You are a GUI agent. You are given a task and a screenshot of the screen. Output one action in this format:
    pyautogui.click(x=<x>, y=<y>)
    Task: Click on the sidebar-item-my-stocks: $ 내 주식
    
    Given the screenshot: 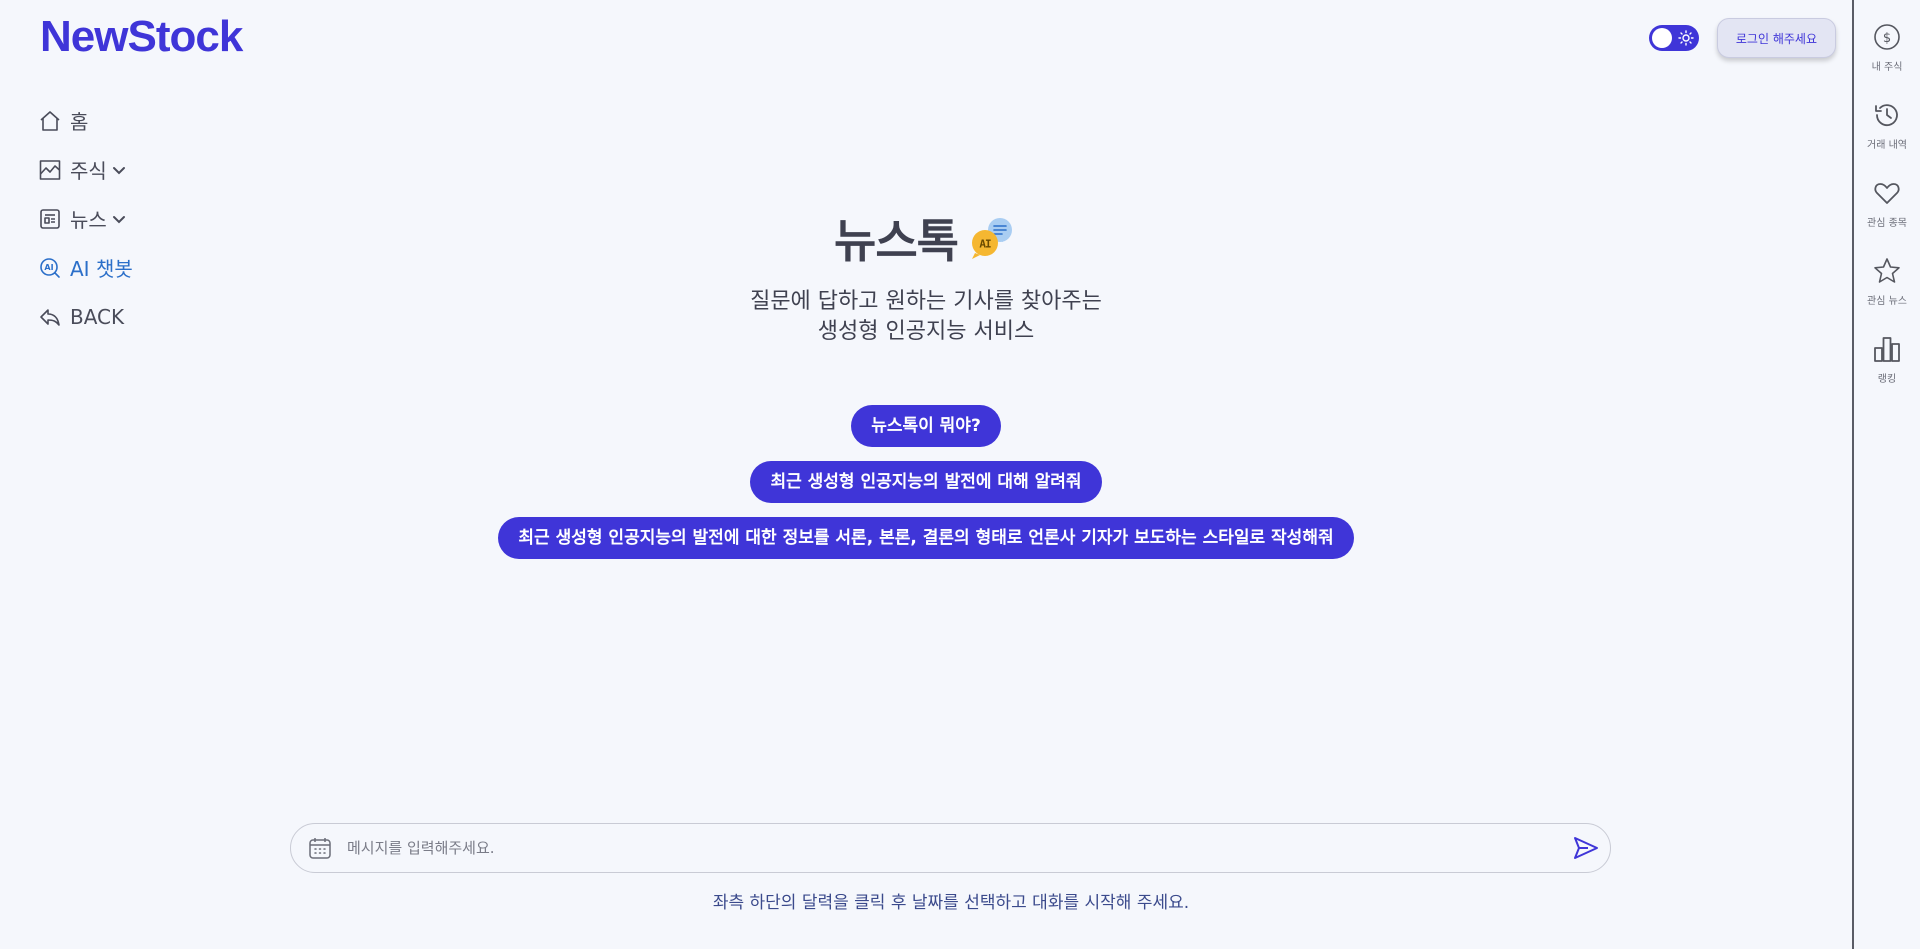 What is the action you would take?
    pyautogui.click(x=1887, y=39)
    